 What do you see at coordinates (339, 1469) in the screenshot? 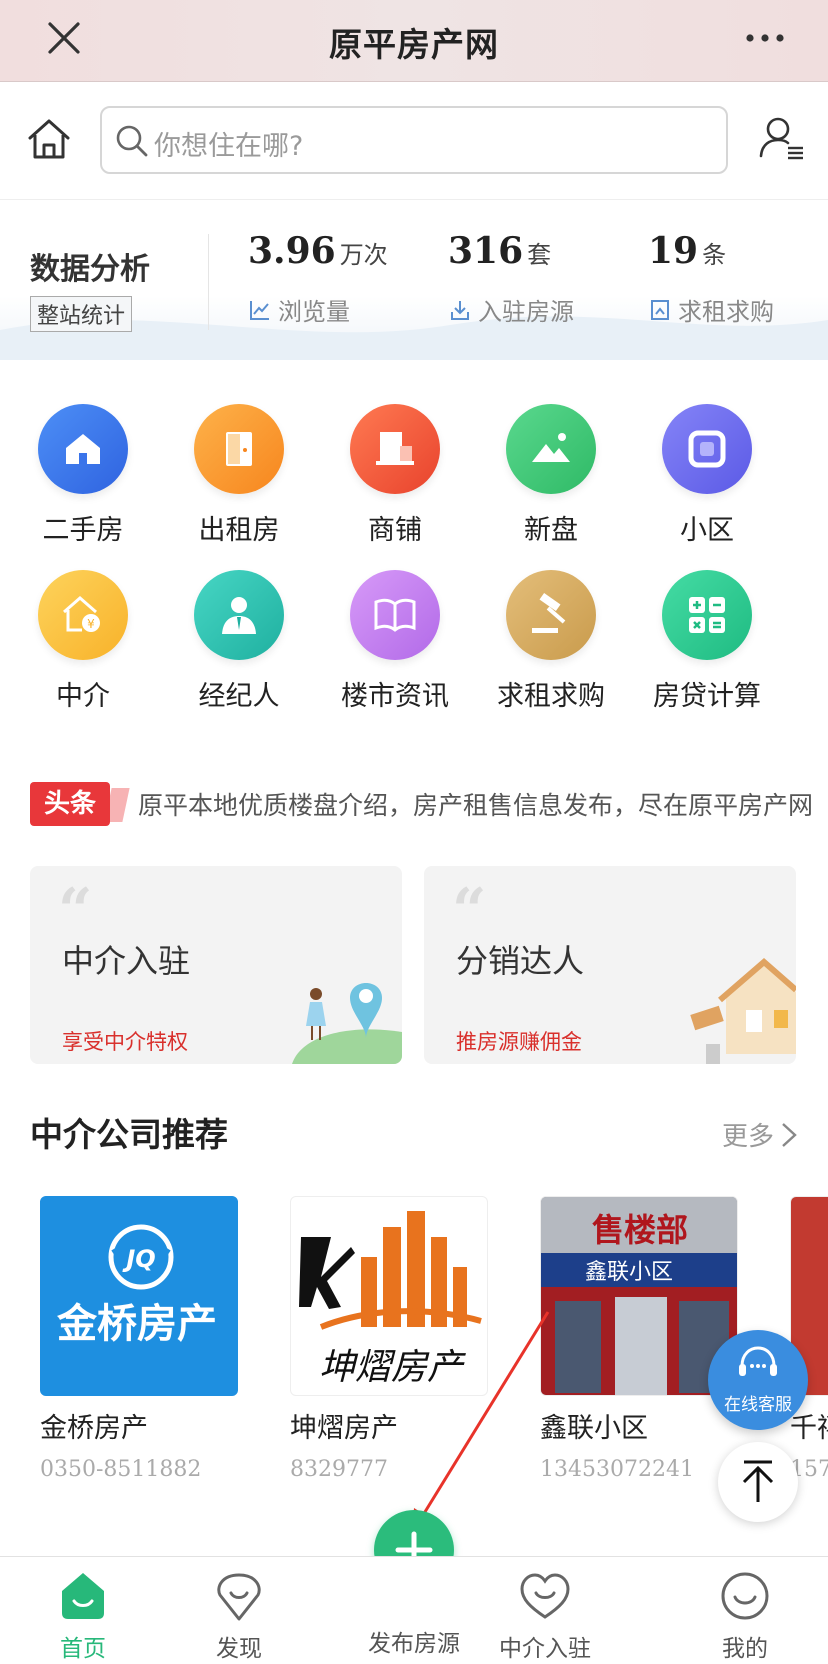
I see `agency-phone: 8329777` at bounding box center [339, 1469].